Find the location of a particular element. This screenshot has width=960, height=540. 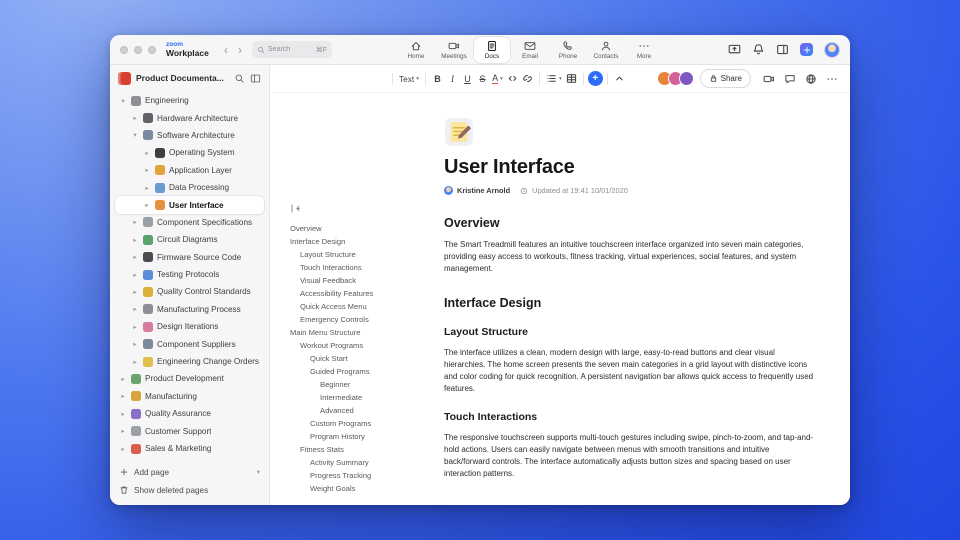

plus-icon is located at coordinates (806, 49).